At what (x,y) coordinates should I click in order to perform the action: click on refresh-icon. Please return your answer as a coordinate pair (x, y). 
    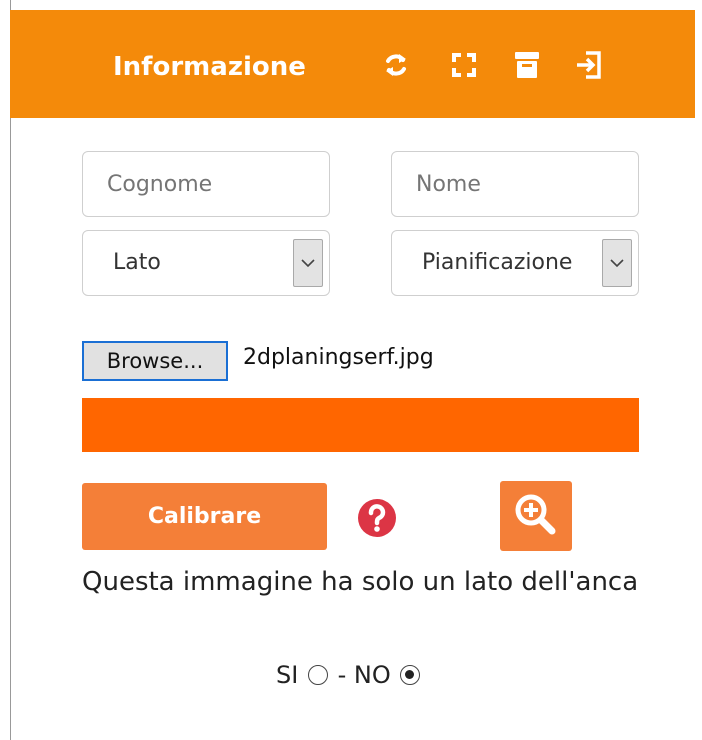
    Looking at the image, I should click on (396, 65).